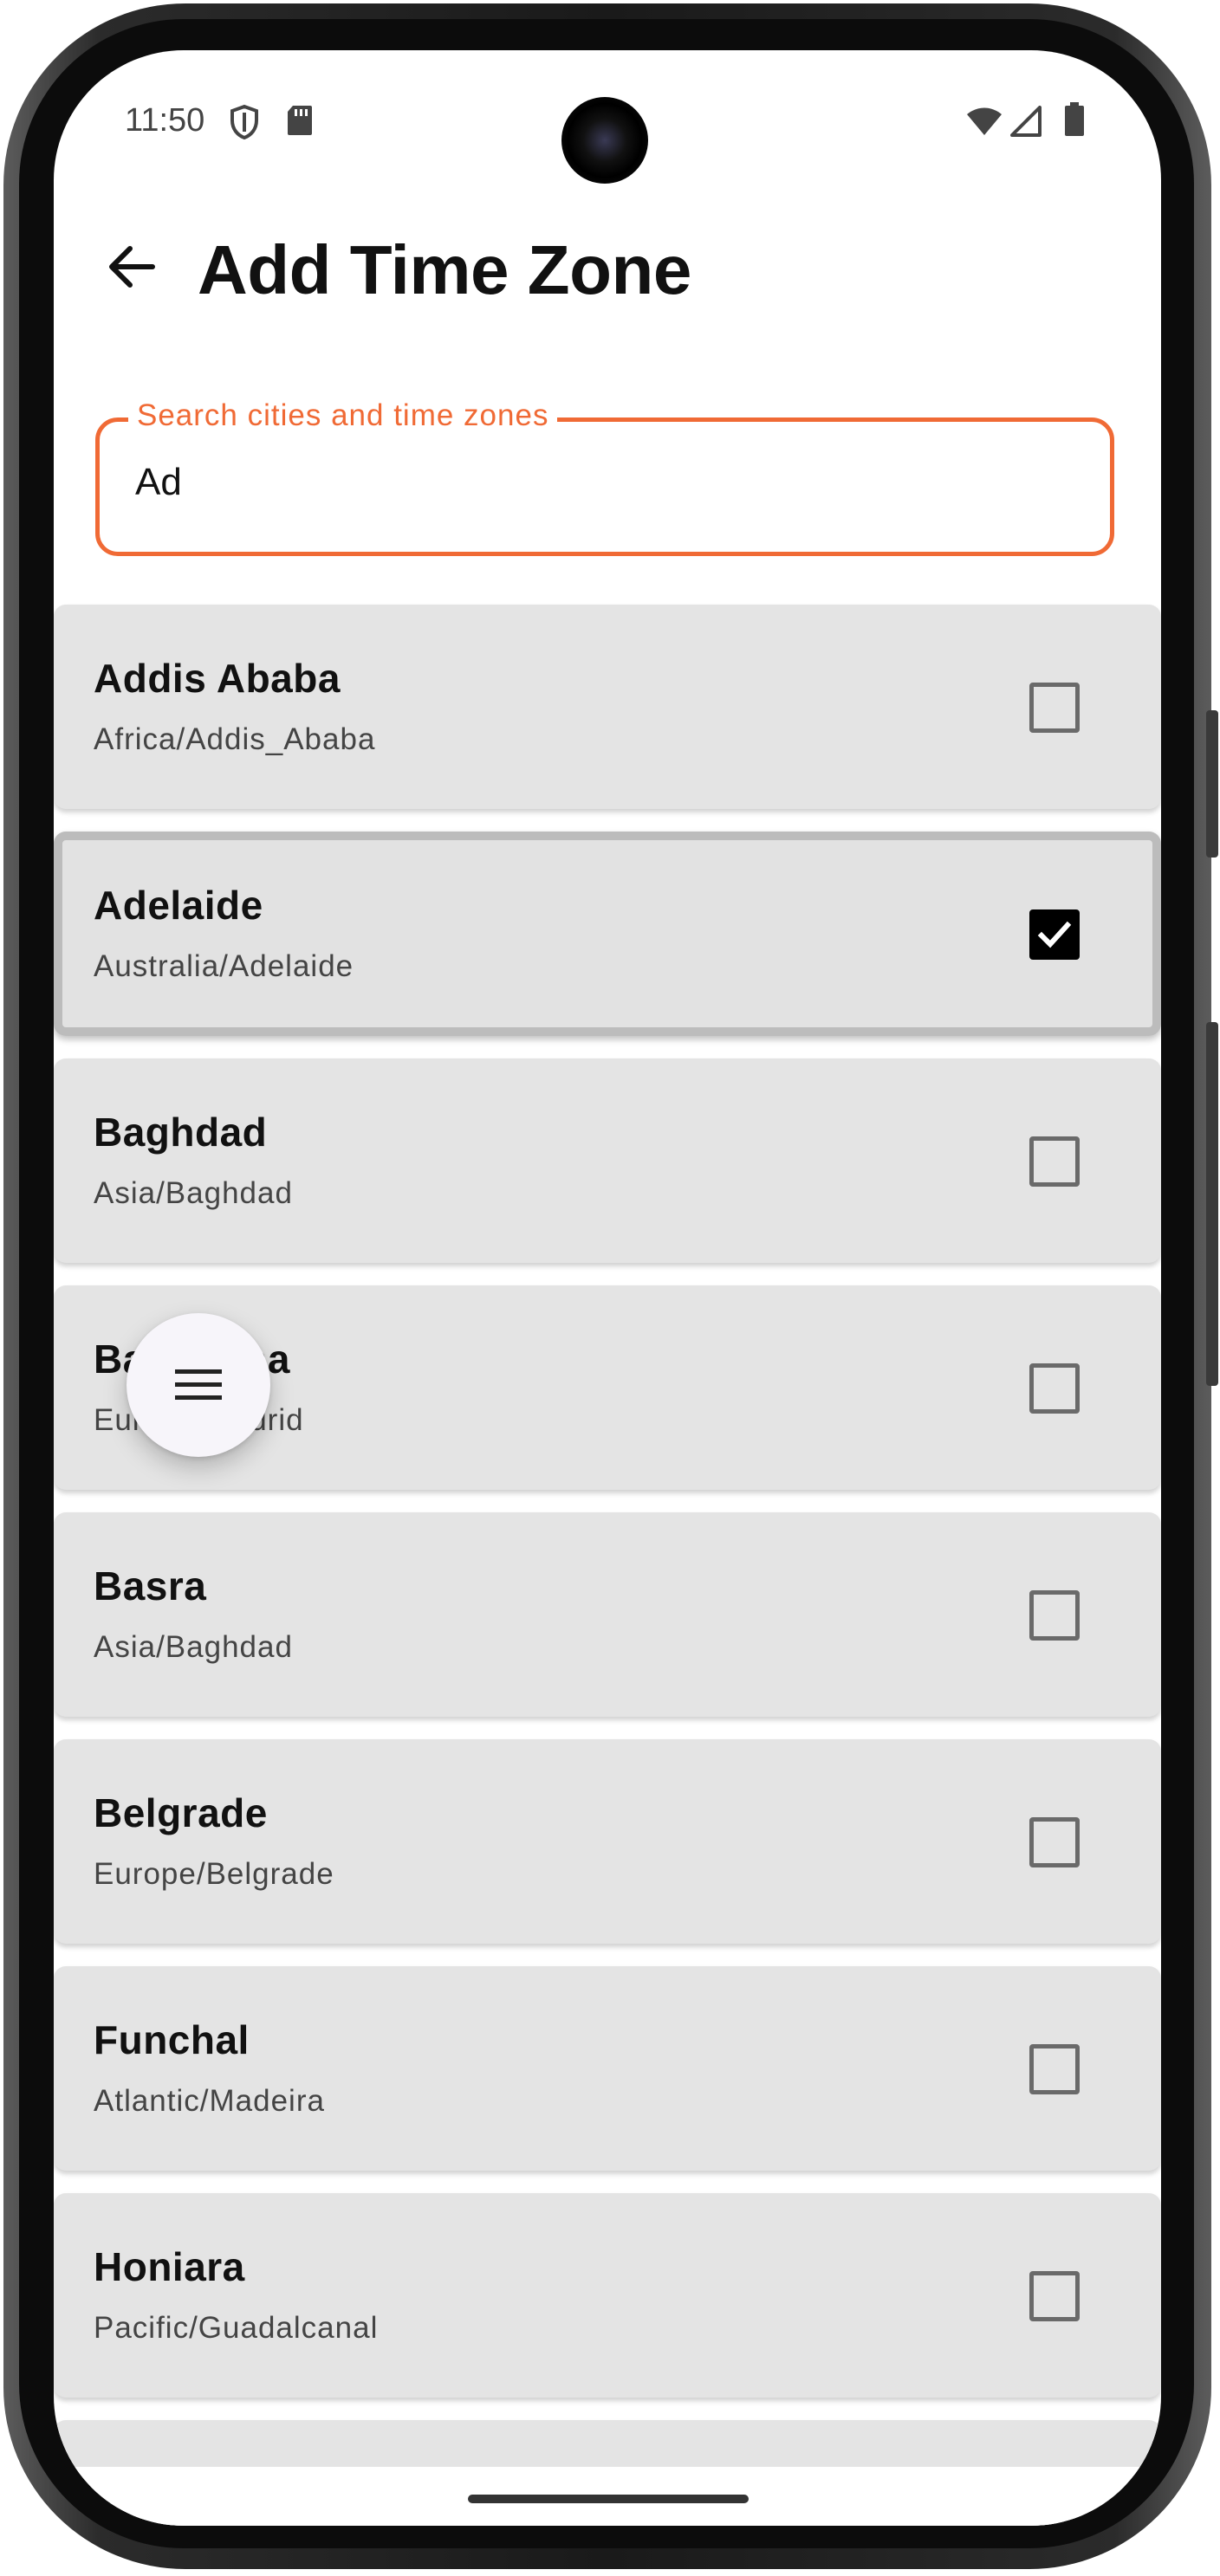  What do you see at coordinates (984, 123) in the screenshot?
I see `wifi-icon` at bounding box center [984, 123].